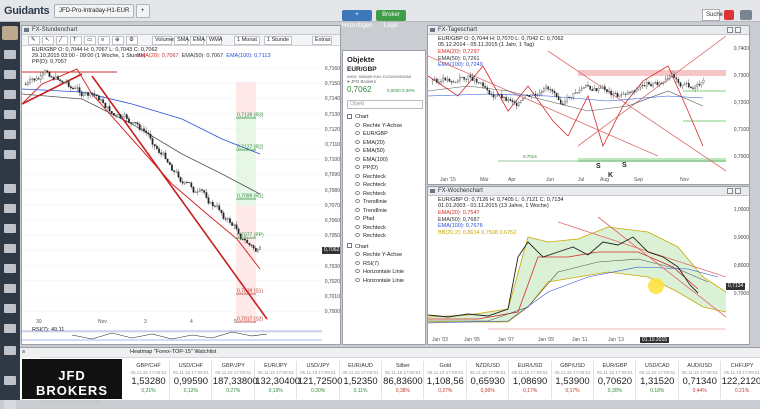 The height and width of the screenshot is (409, 760). I want to click on watchlist-item: GBP/JPY 05.11.15 17:09:51 187,33800 0,27%, so click(235, 380).